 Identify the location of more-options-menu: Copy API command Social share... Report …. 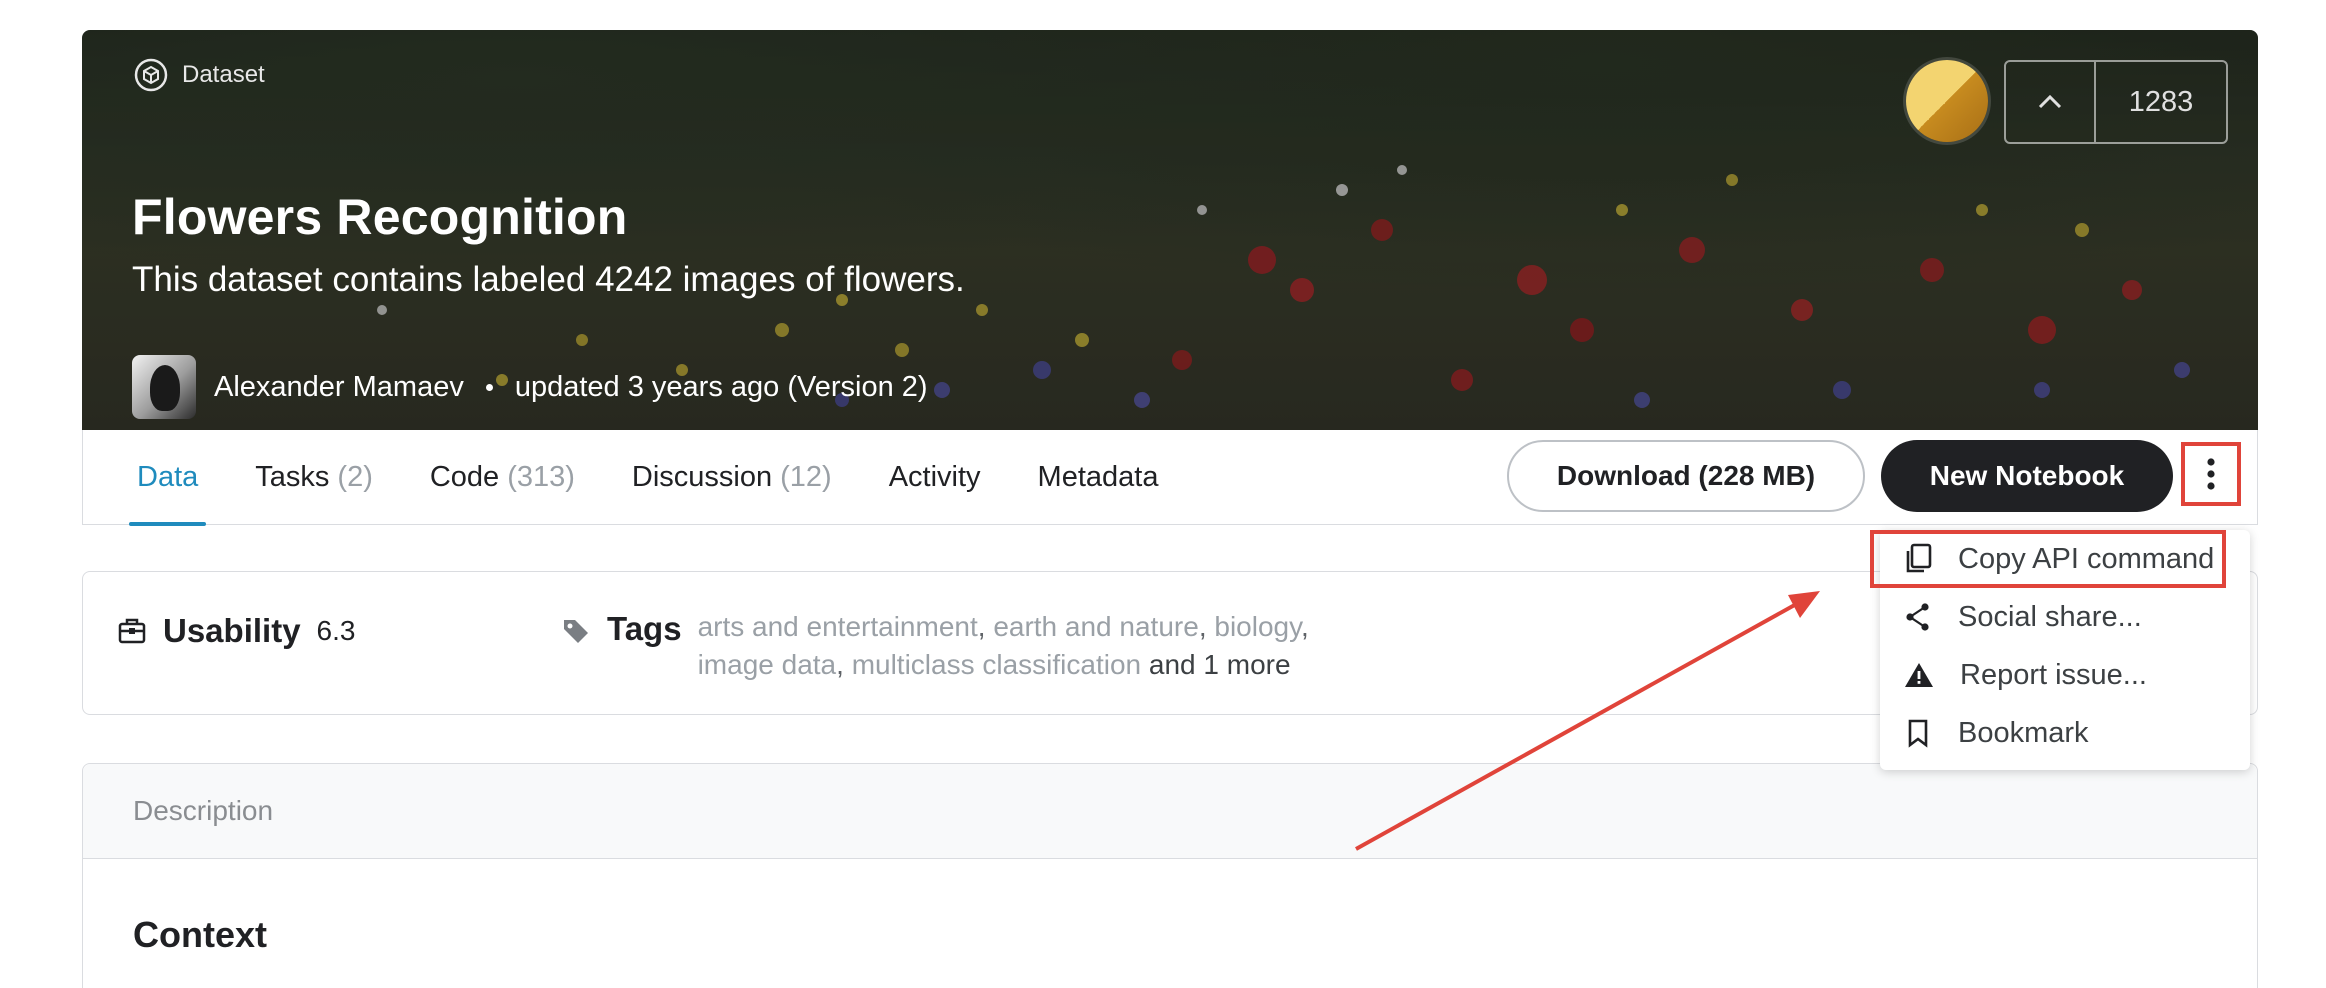
(2060, 650).